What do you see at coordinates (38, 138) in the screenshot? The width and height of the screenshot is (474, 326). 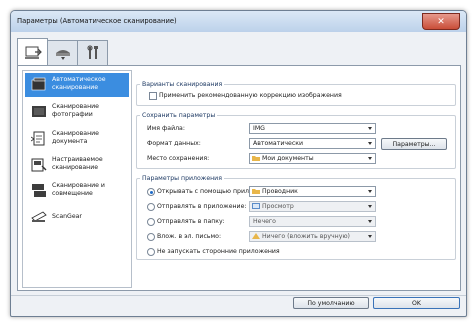 I see `document-scan-icon` at bounding box center [38, 138].